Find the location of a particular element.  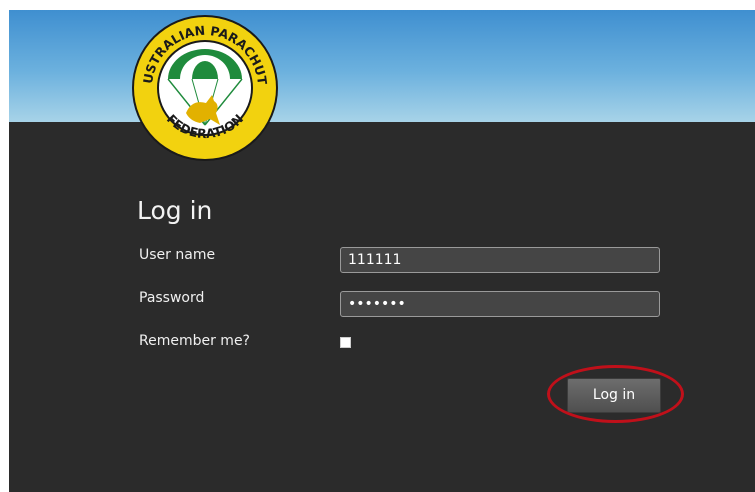

username-input: 111111 is located at coordinates (500, 260).